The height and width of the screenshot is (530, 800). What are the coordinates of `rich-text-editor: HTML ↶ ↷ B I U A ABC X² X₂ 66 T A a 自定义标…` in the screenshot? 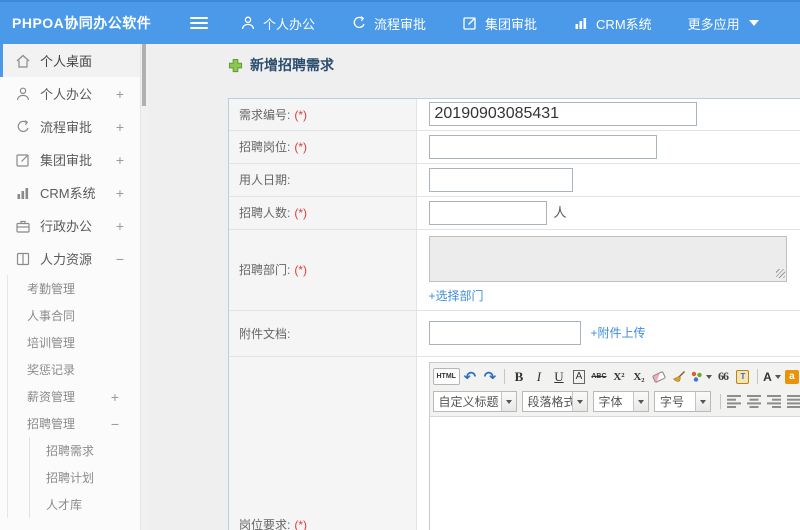 It's located at (614, 445).